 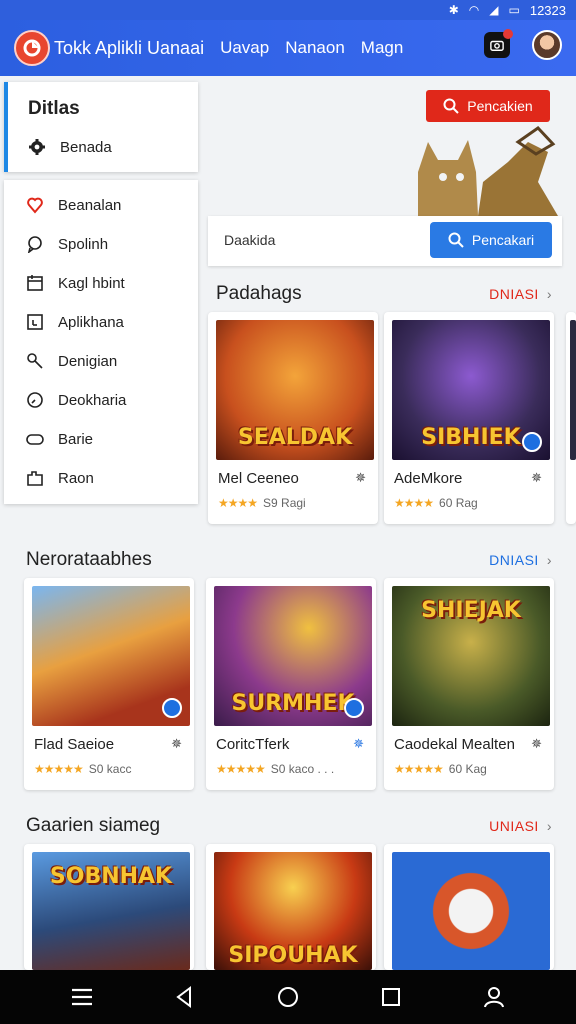 What do you see at coordinates (75, 283) in the screenshot?
I see `menu-item-3: Kagl hbint` at bounding box center [75, 283].